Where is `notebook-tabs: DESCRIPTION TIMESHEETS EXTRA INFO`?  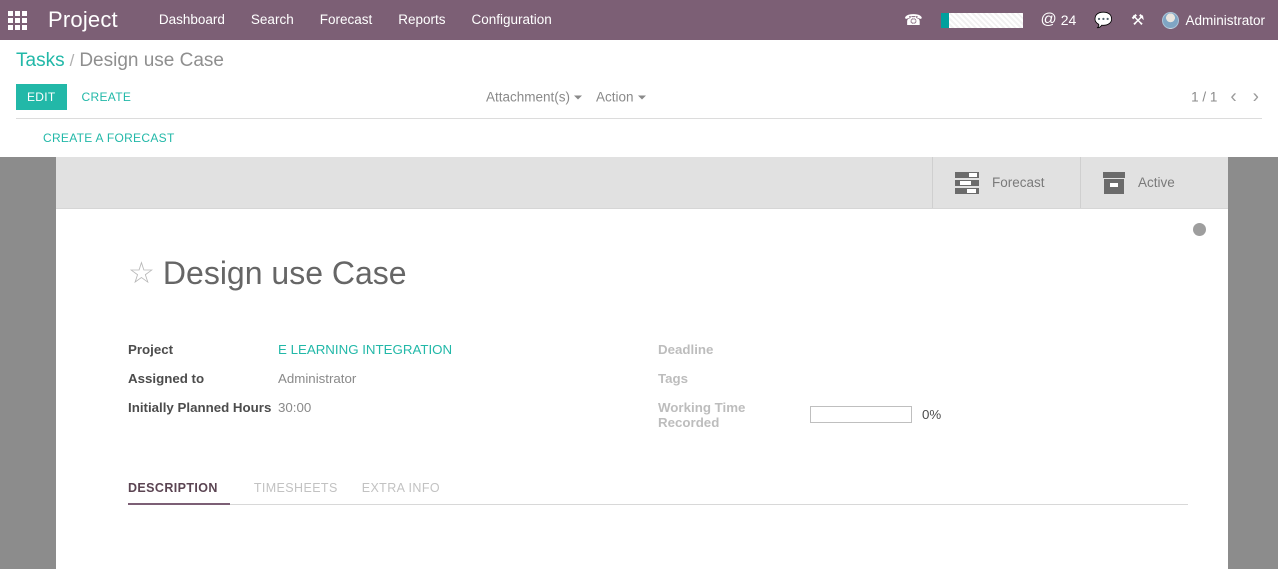 notebook-tabs: DESCRIPTION TIMESHEETS EXTRA INFO is located at coordinates (658, 490).